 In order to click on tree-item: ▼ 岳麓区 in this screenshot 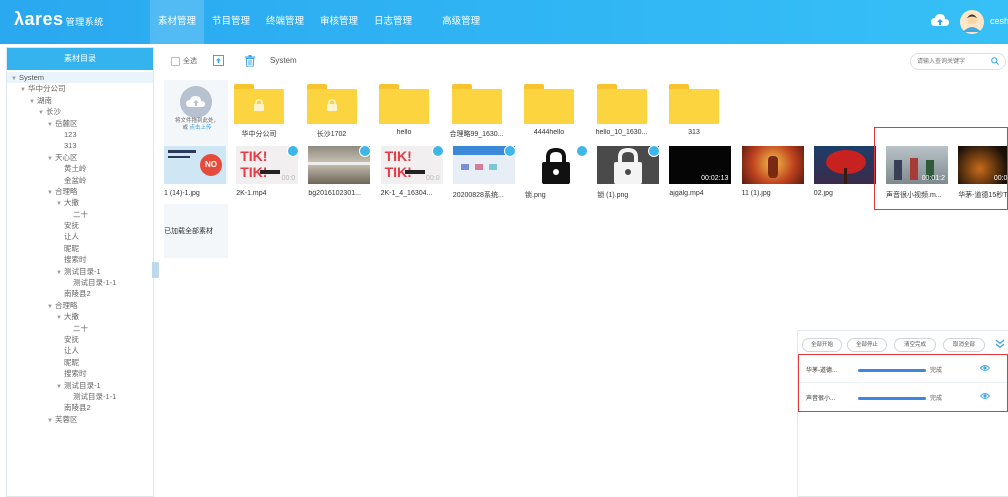, I will do `click(80, 123)`.